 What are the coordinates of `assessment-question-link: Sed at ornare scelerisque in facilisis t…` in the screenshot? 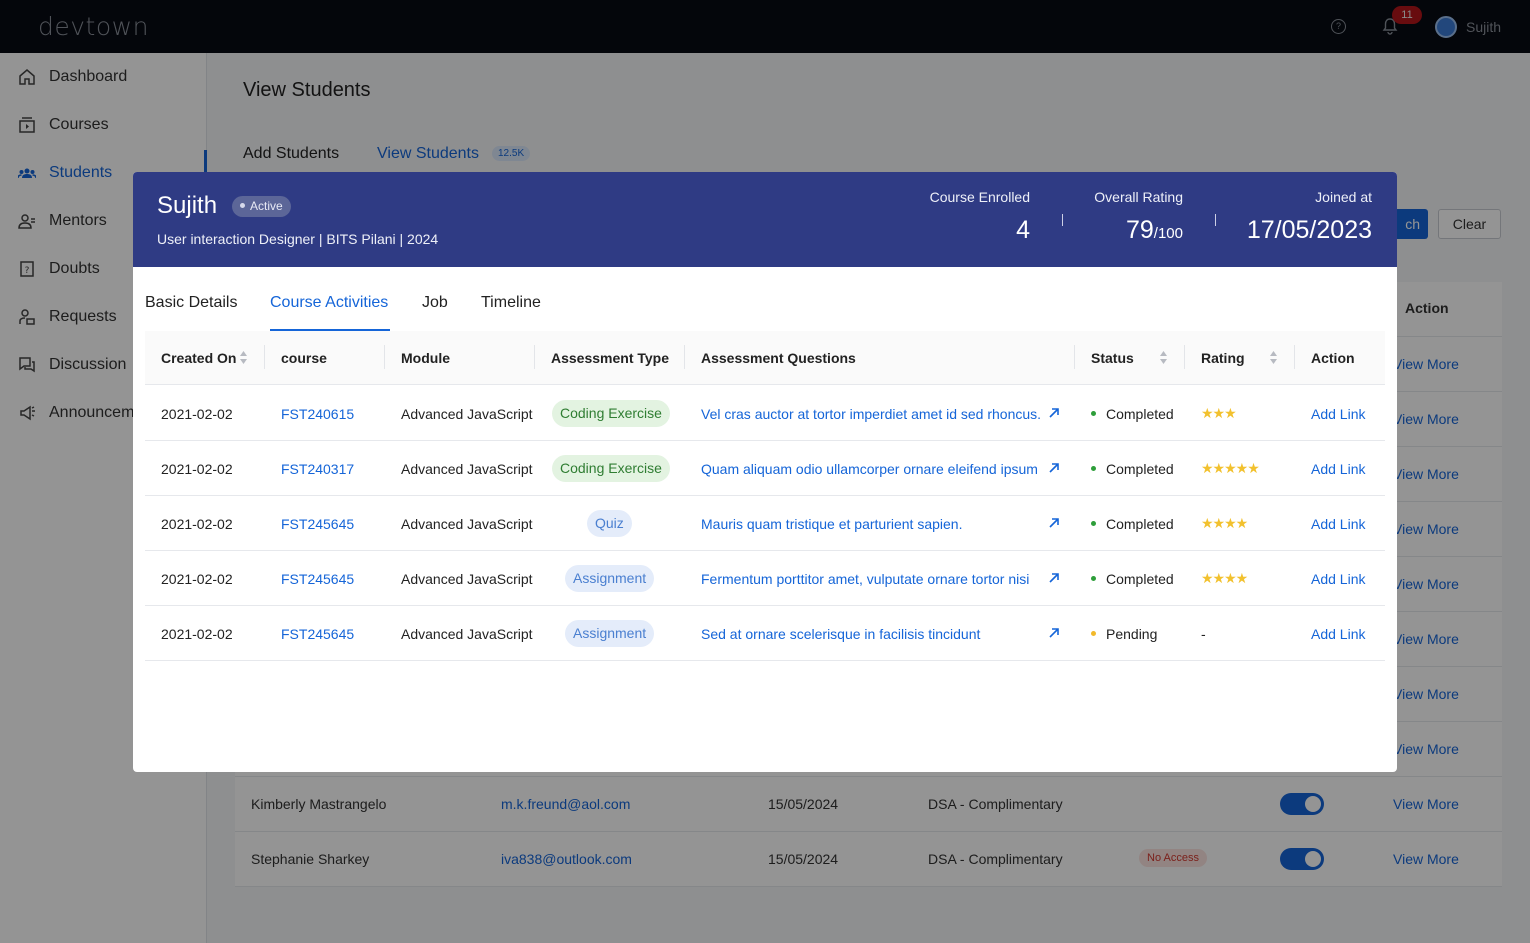 It's located at (840, 634).